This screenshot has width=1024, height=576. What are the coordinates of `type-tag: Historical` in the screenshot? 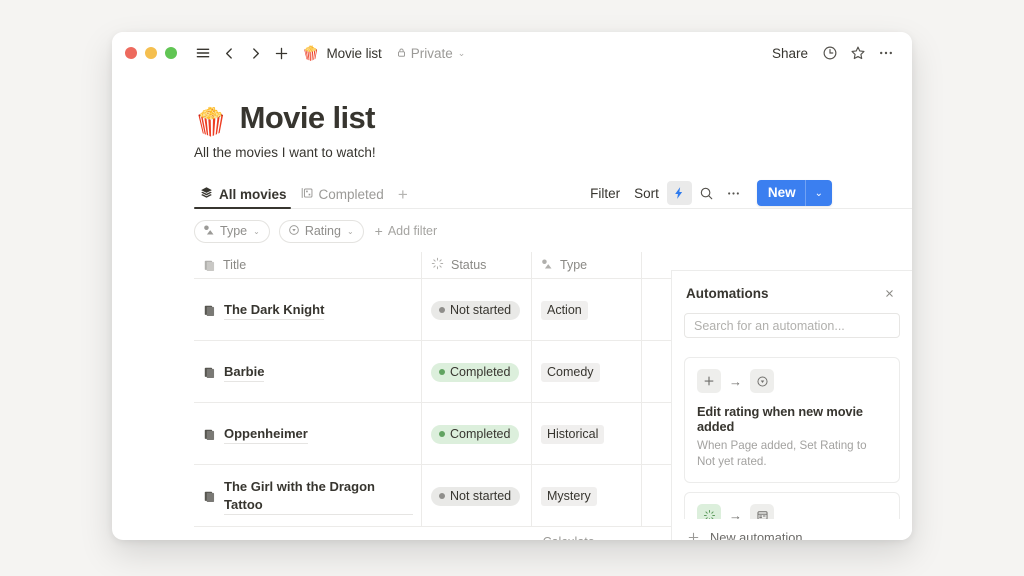 It's located at (573, 434).